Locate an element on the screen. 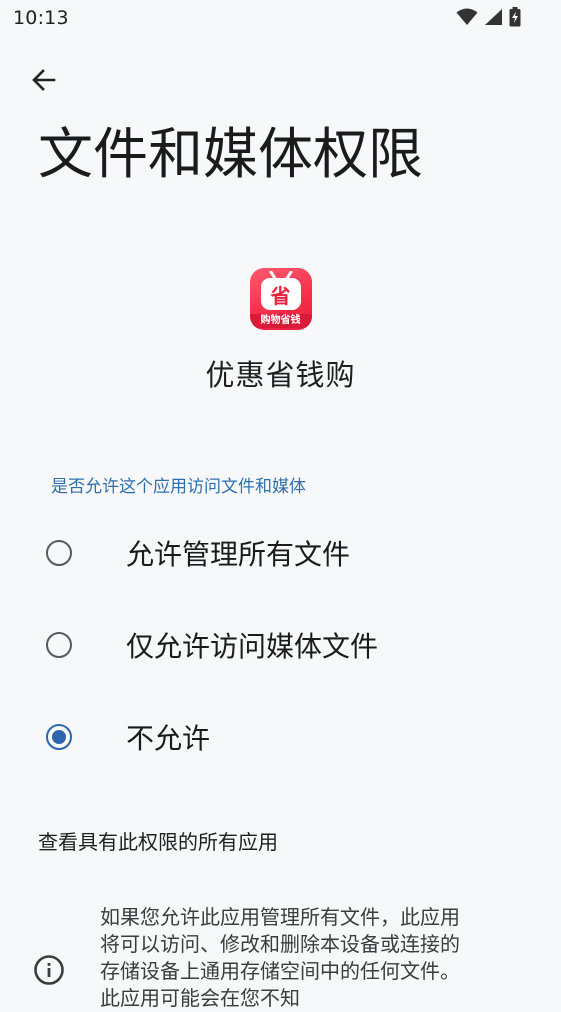 The image size is (561, 1012). app-name: 优惠省钱购 is located at coordinates (280, 375).